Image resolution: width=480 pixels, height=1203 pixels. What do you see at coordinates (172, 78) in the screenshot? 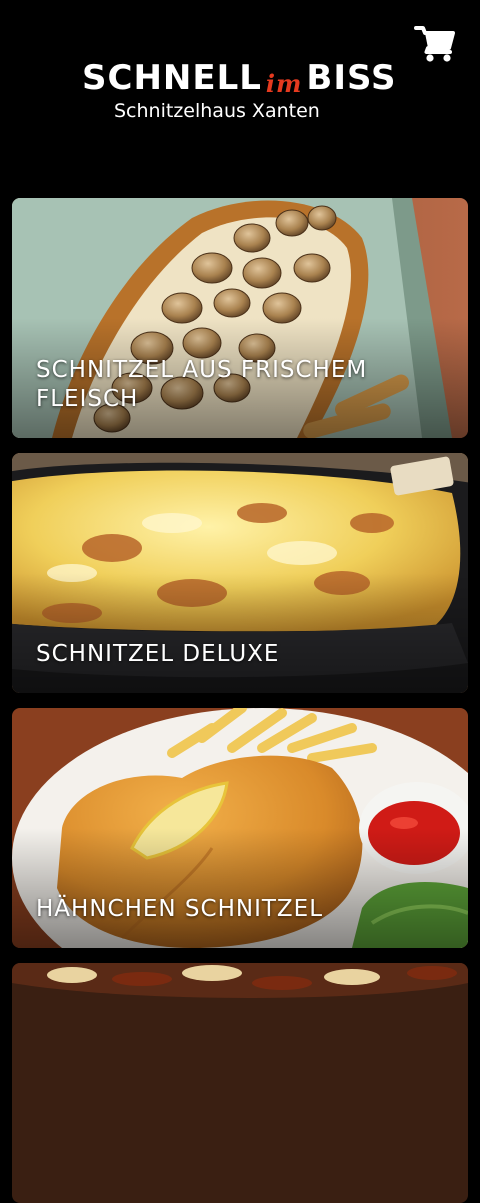
I see `logo-word-schnell: SCHNELL` at bounding box center [172, 78].